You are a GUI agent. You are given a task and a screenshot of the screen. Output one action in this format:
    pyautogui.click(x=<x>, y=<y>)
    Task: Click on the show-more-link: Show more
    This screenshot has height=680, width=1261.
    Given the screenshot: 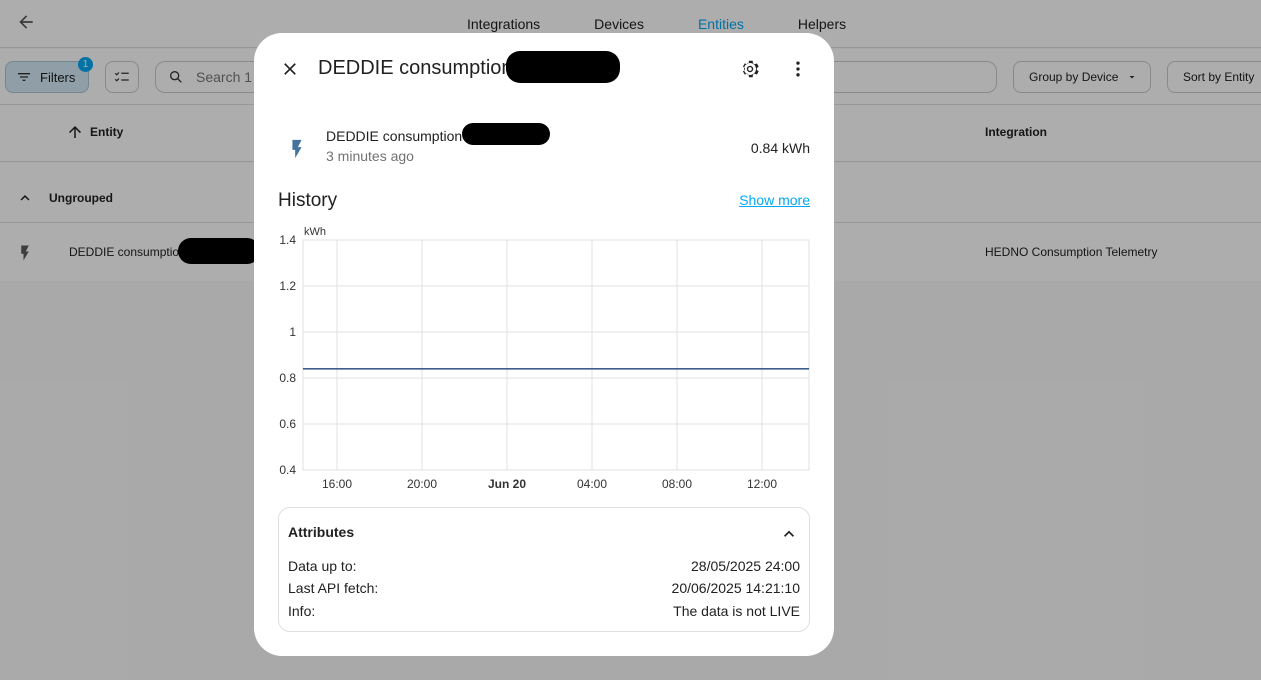 What is the action you would take?
    pyautogui.click(x=774, y=200)
    